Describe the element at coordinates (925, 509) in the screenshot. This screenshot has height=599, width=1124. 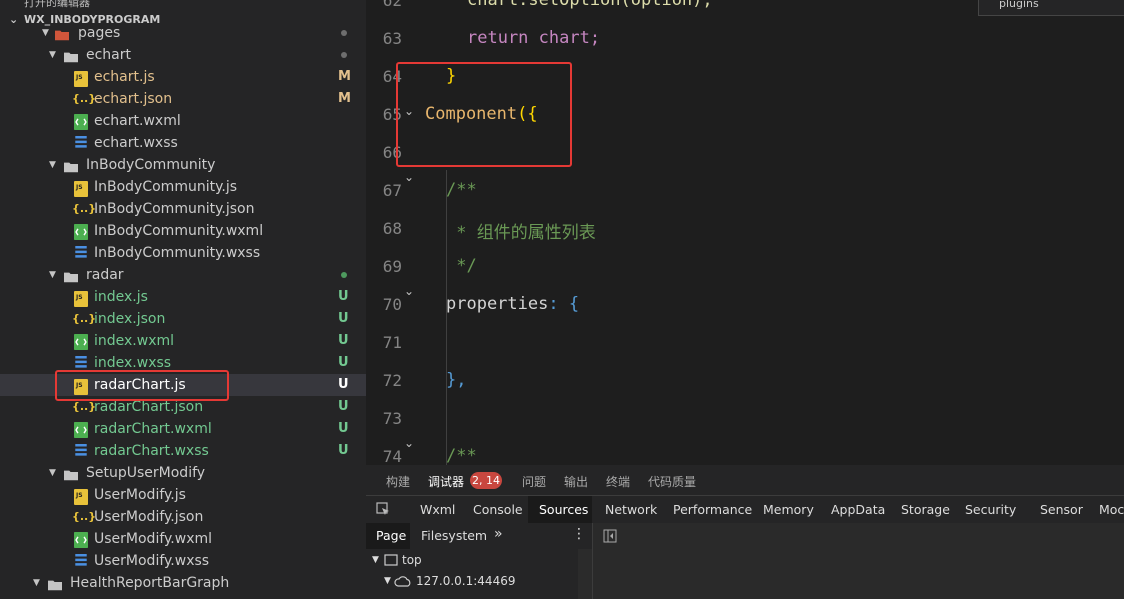
I see `tab-storage: Storage` at that location.